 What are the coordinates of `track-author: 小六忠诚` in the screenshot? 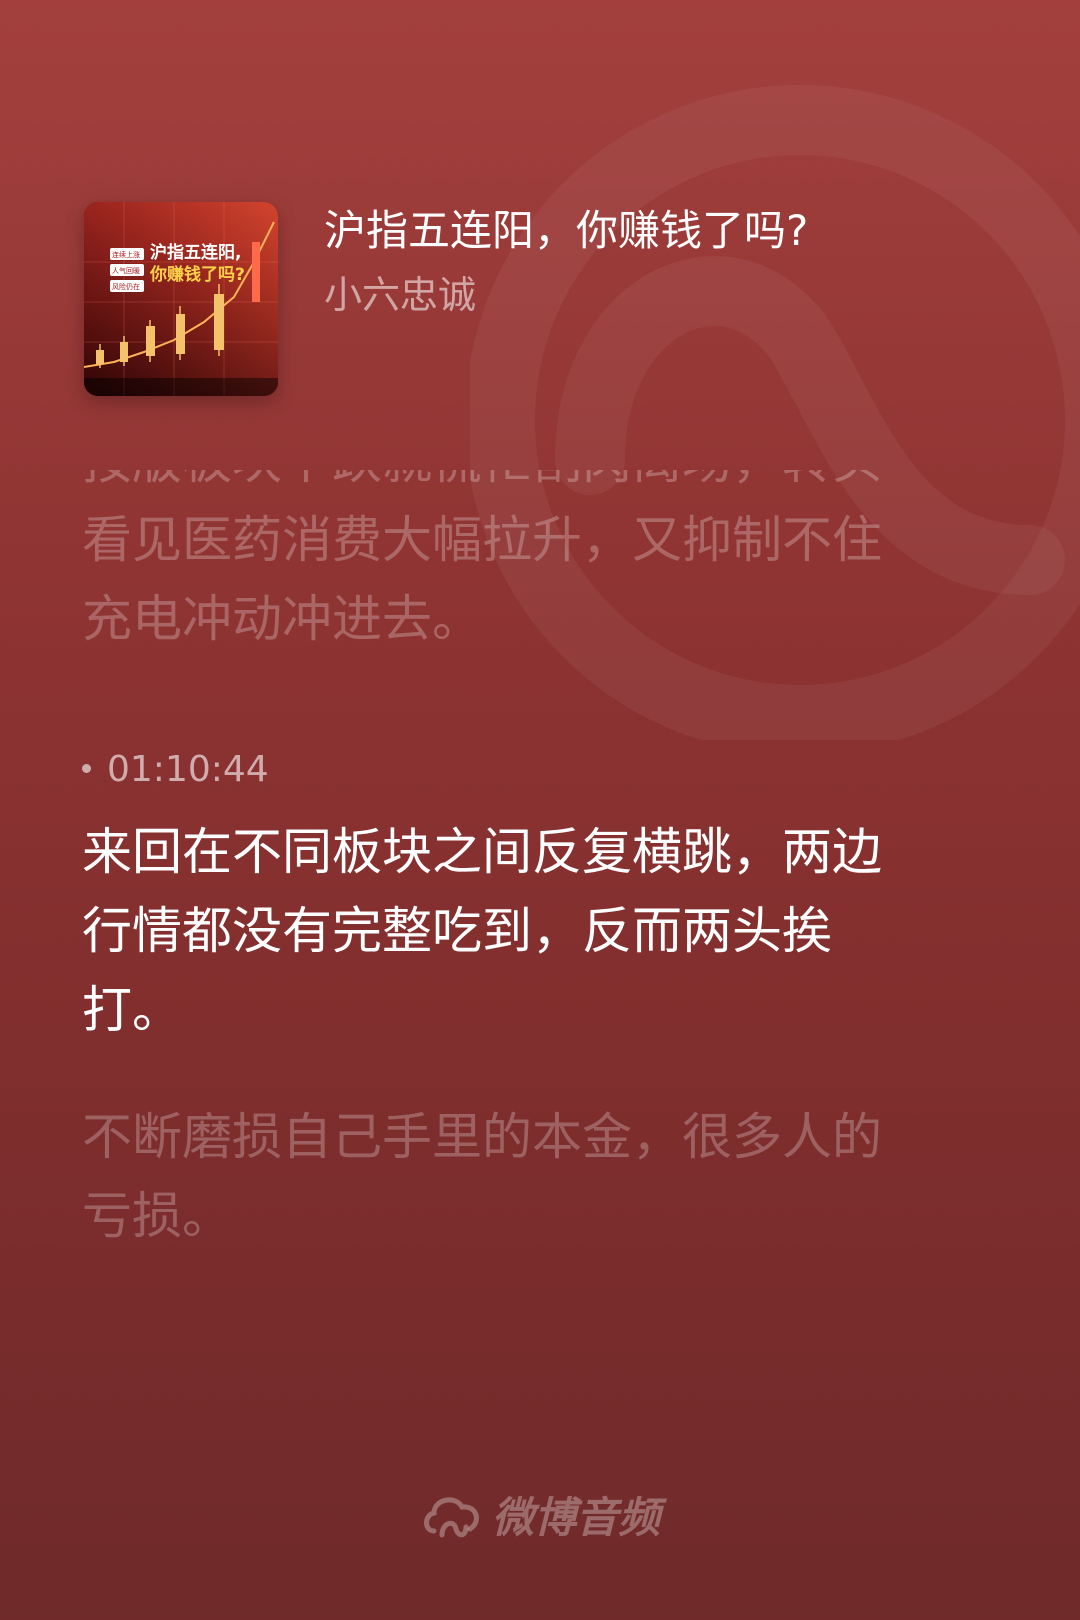 It's located at (400, 295).